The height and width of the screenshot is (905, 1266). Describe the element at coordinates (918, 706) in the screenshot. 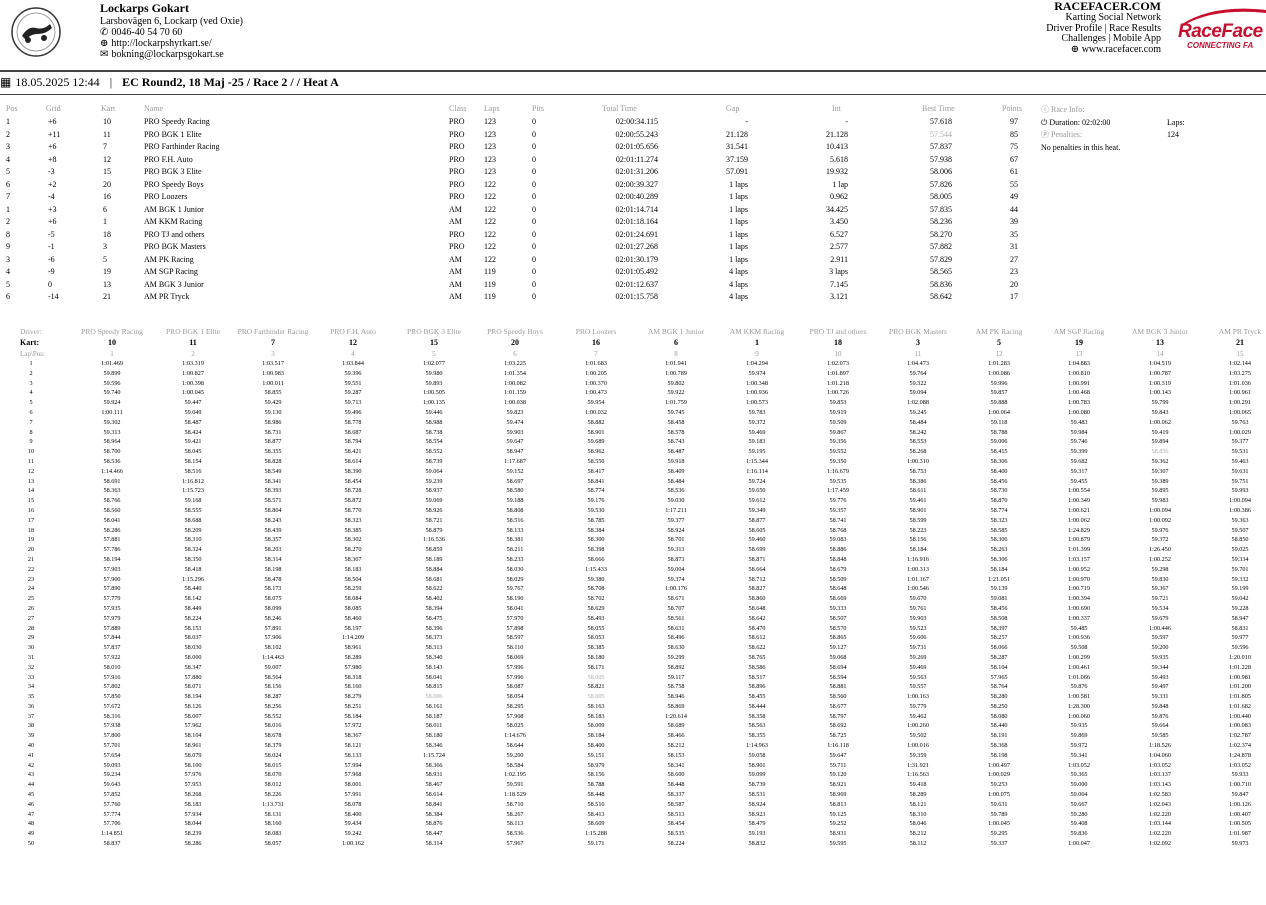

I see `lap-time-cell: 59.779` at that location.